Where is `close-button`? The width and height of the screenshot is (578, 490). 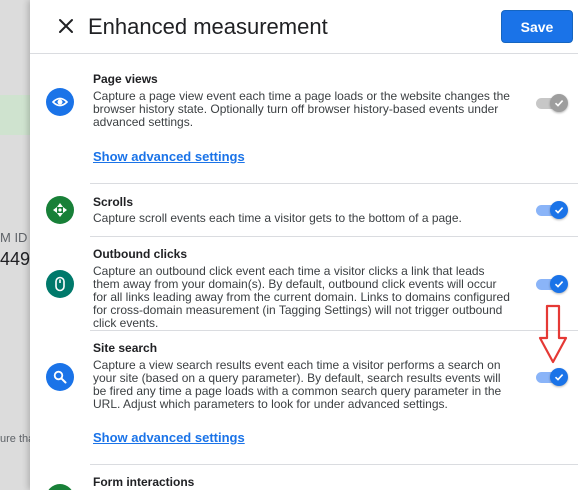 close-button is located at coordinates (66, 26).